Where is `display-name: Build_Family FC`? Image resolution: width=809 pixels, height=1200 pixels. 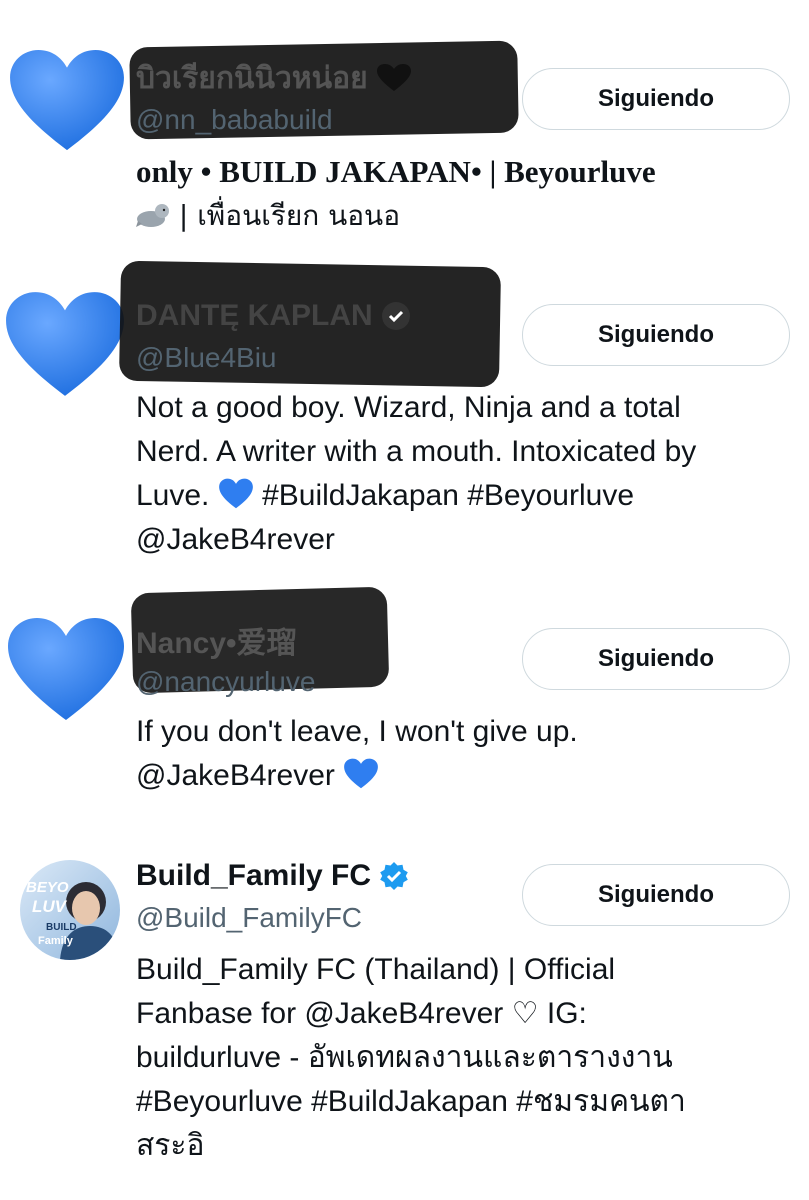 display-name: Build_Family FC is located at coordinates (272, 876).